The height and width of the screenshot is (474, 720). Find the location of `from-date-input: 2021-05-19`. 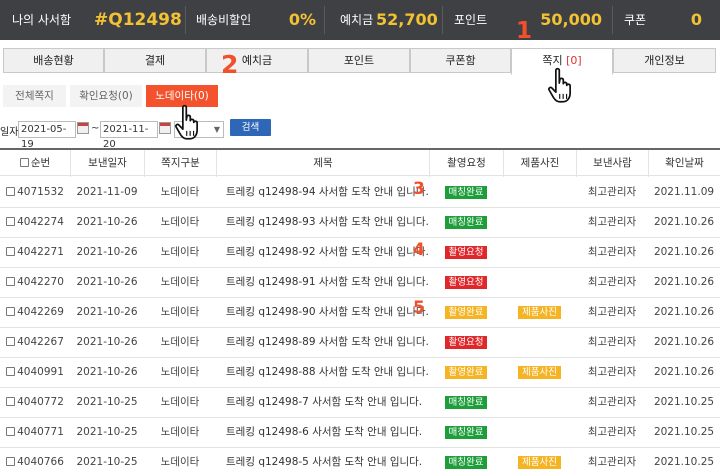

from-date-input: 2021-05-19 is located at coordinates (47, 135).